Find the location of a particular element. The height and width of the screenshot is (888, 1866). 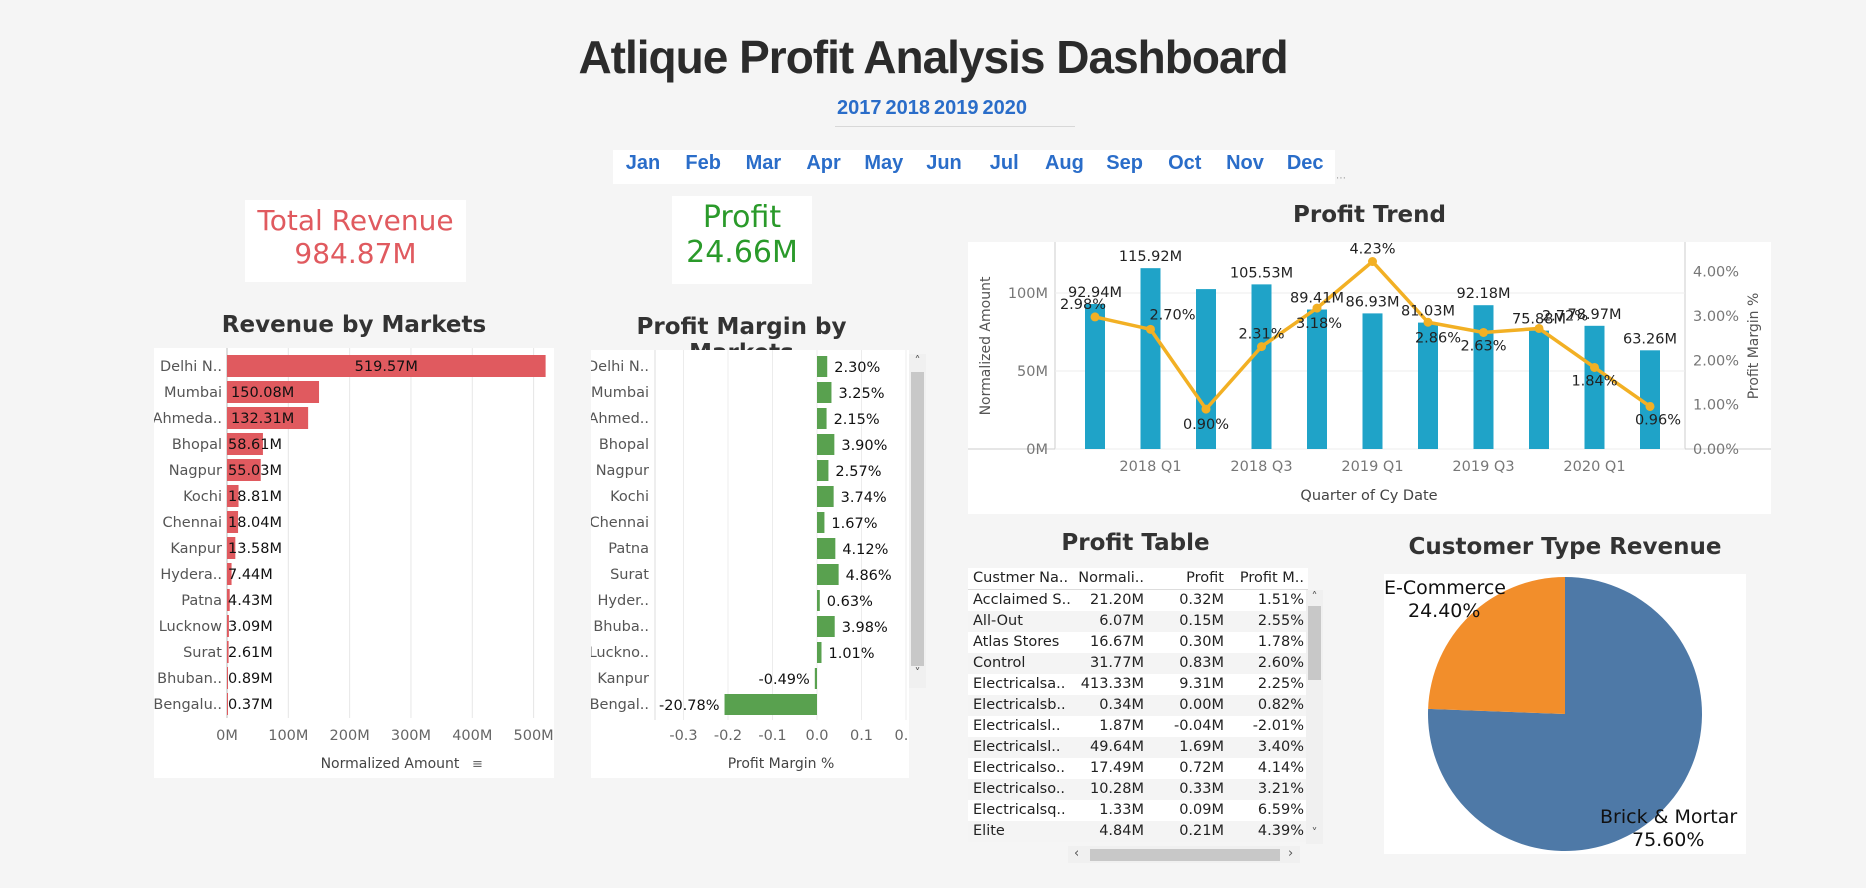

market-label: Ahmeda.. is located at coordinates (188, 419).